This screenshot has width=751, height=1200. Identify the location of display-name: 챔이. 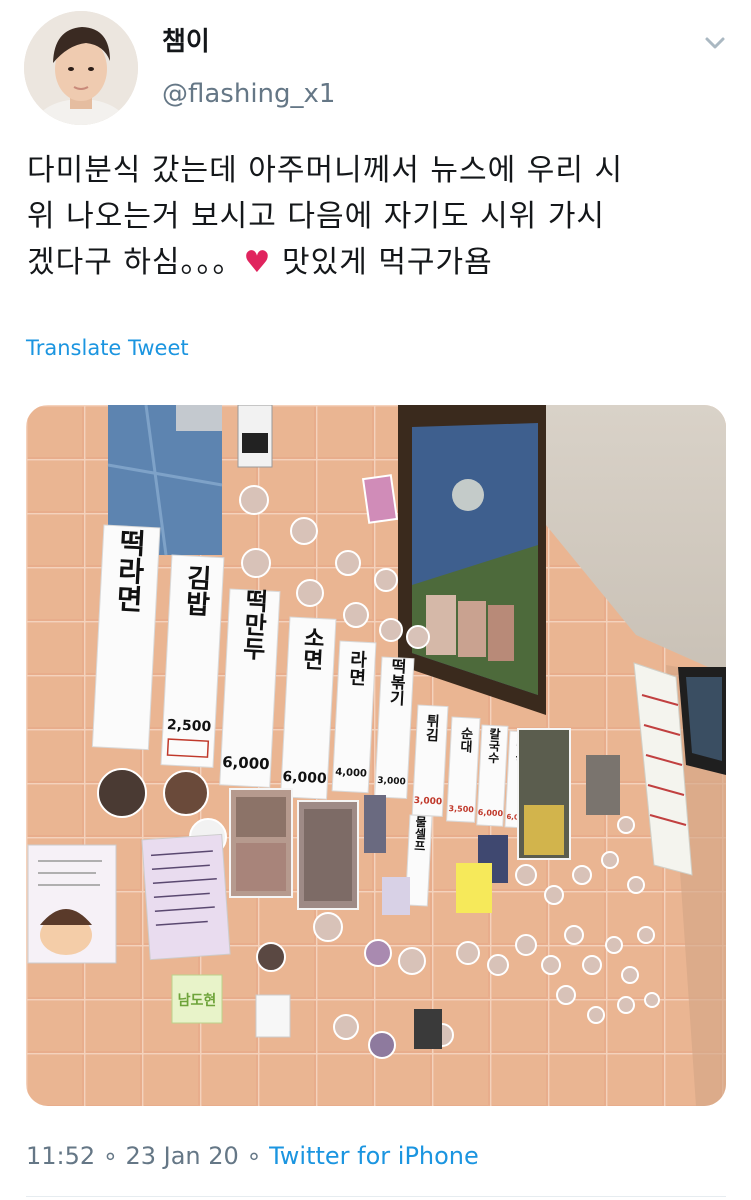
(186, 42).